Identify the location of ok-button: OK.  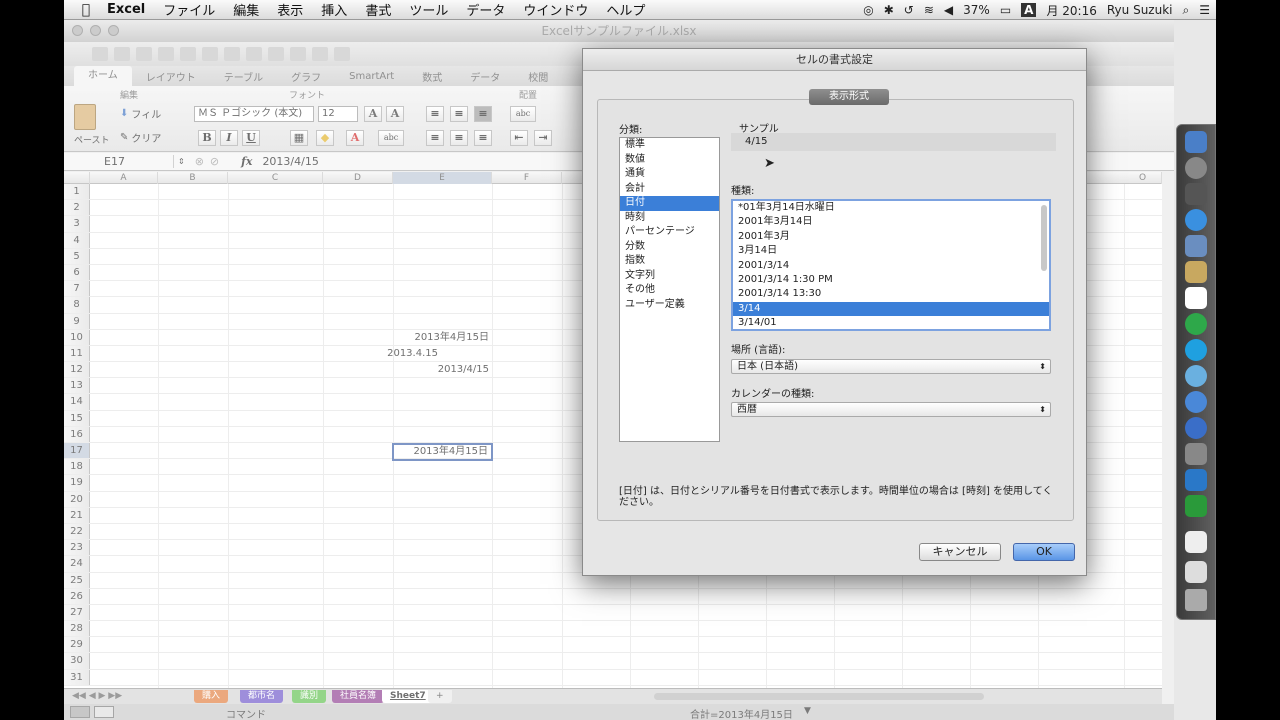
(1044, 552).